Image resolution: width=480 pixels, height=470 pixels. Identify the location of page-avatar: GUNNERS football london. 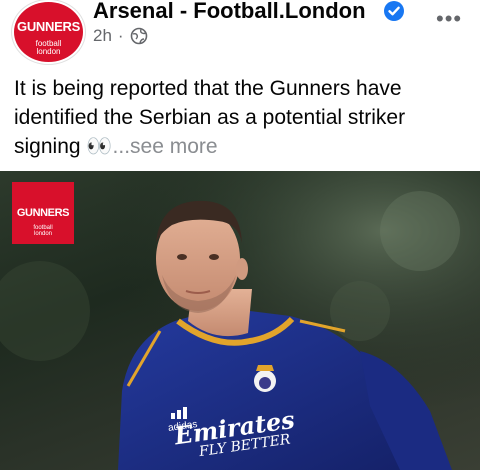
(48, 32).